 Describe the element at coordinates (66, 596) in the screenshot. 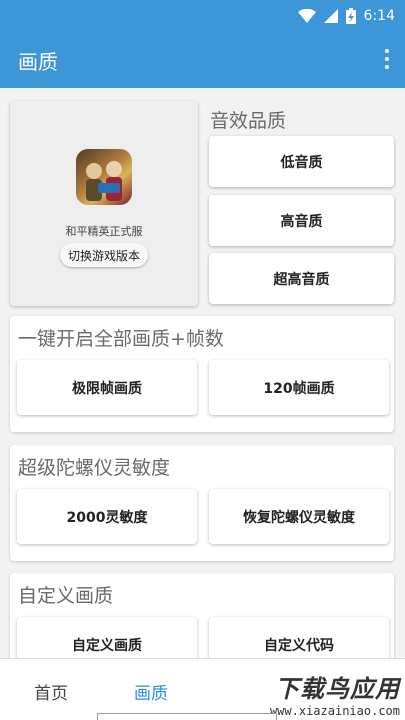

I see `custom-title: 自定义画质` at that location.